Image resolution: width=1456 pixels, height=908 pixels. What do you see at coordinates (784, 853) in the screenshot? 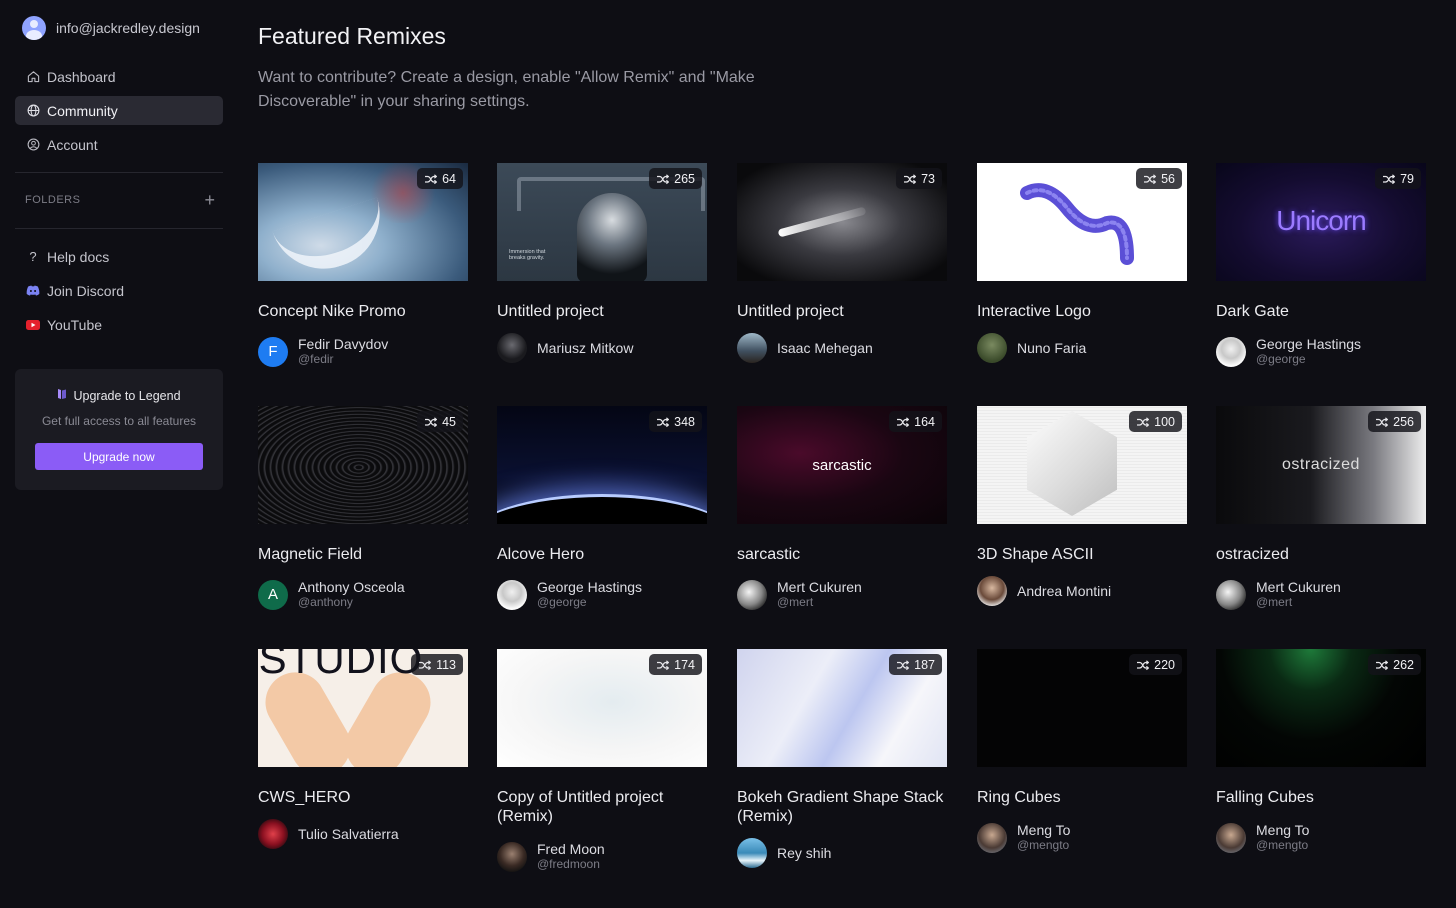
I see `card-author: Rey shih` at bounding box center [784, 853].